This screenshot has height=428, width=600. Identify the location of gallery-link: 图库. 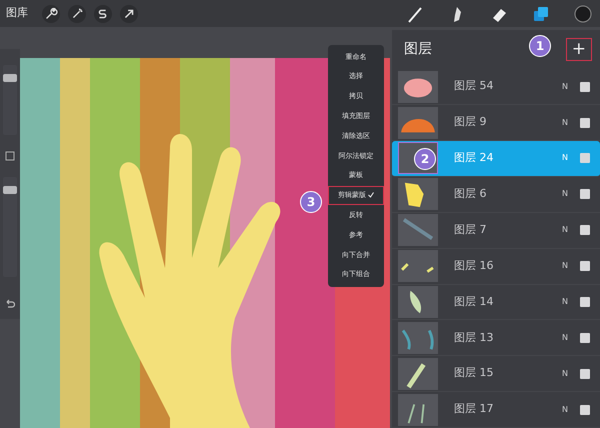
(17, 13).